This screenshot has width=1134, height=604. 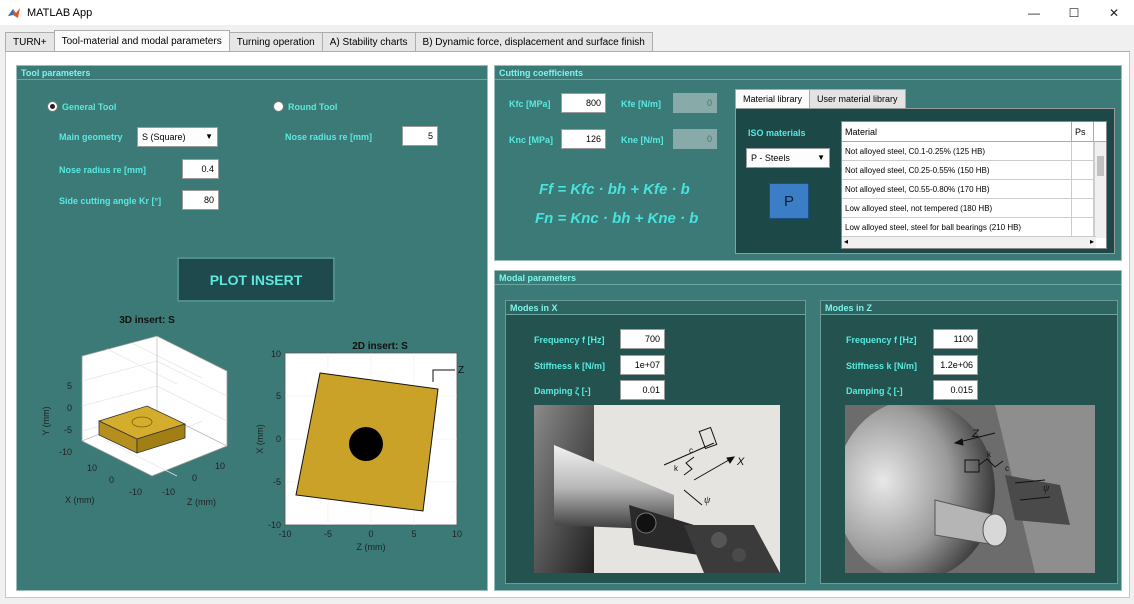 I want to click on damping-x-field: 0.01, so click(x=642, y=390).